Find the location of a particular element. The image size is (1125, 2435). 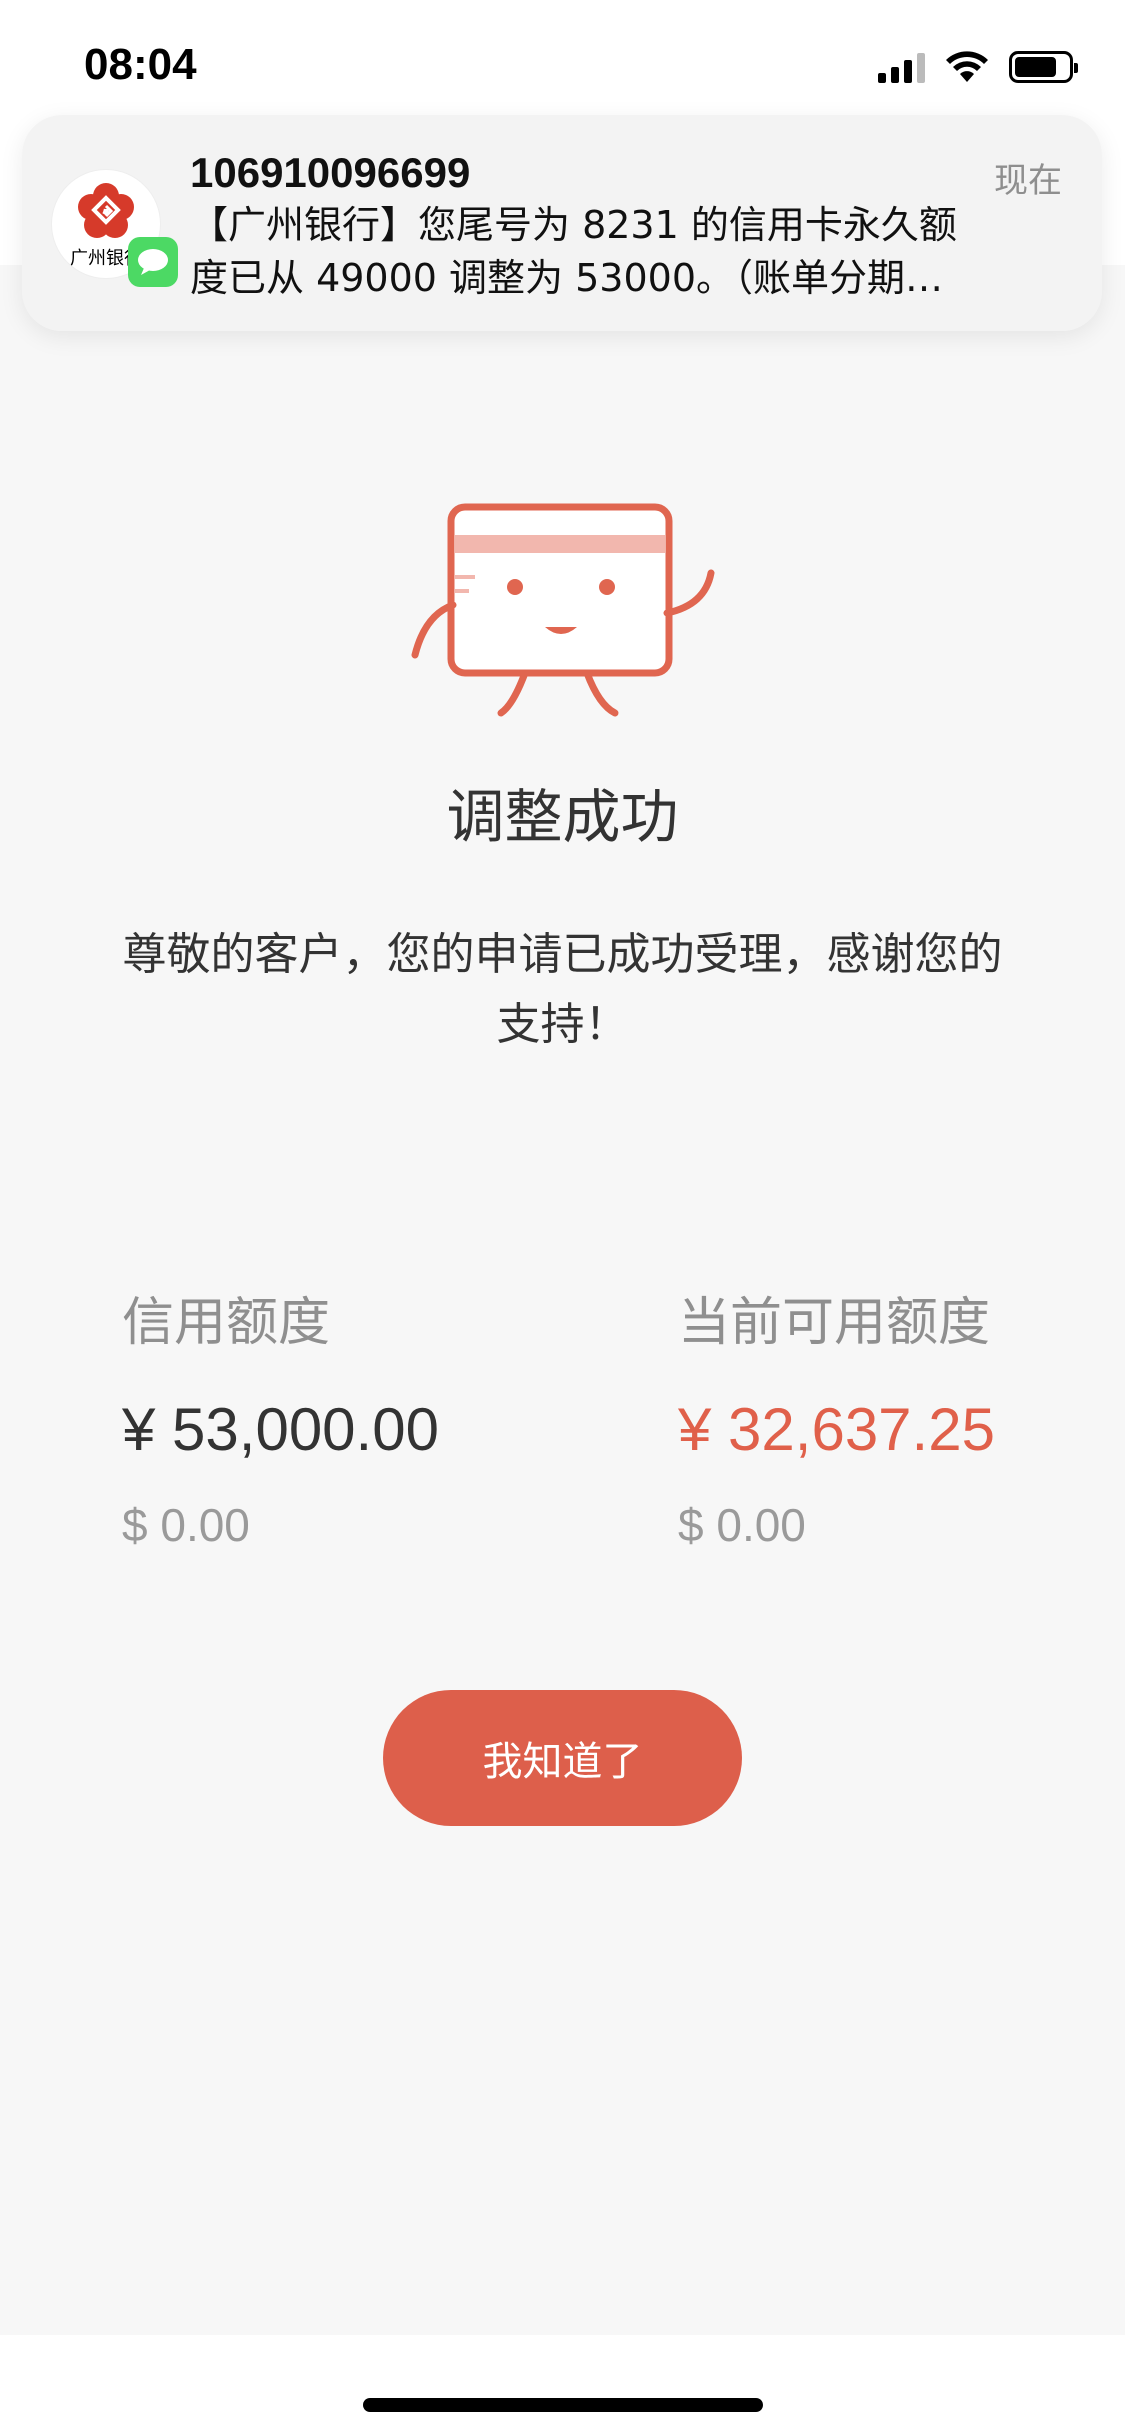

available-limit-label: 当前可用额度 is located at coordinates (834, 1323).